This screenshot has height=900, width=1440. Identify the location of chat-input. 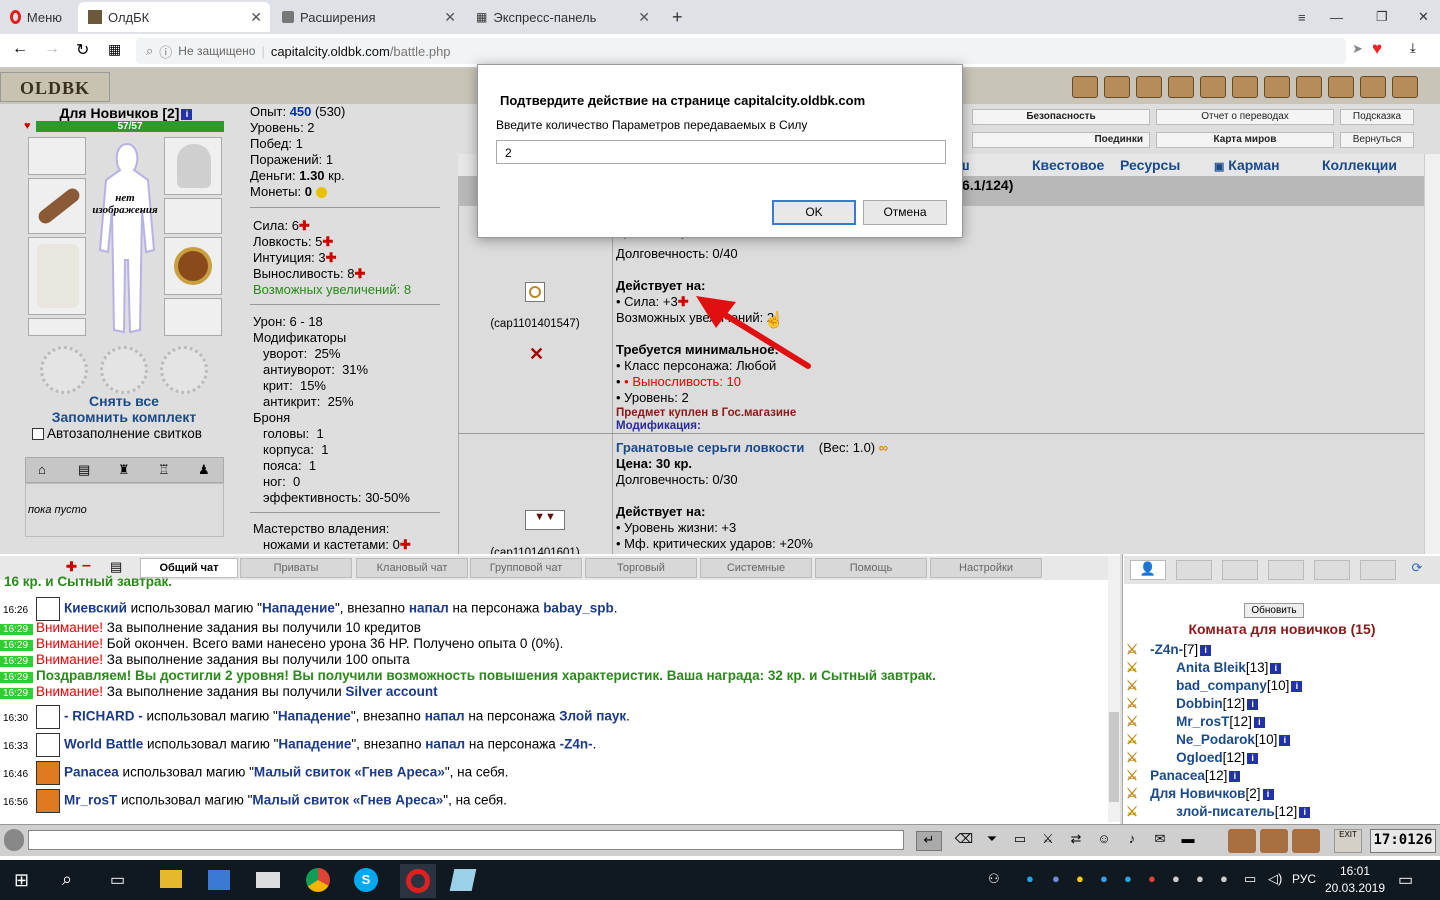
(466, 840).